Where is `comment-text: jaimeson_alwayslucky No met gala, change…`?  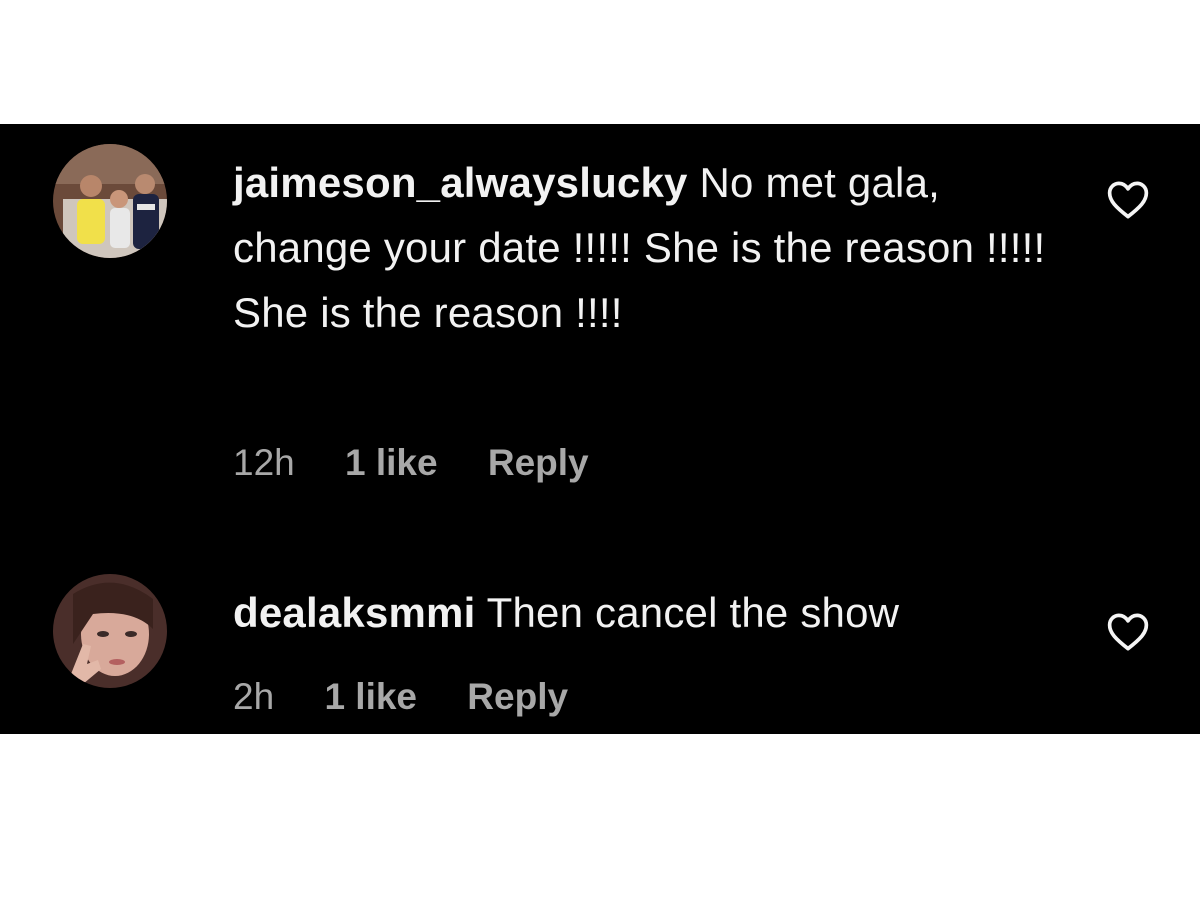
comment-text: jaimeson_alwayslucky No met gala, change… is located at coordinates (643, 247).